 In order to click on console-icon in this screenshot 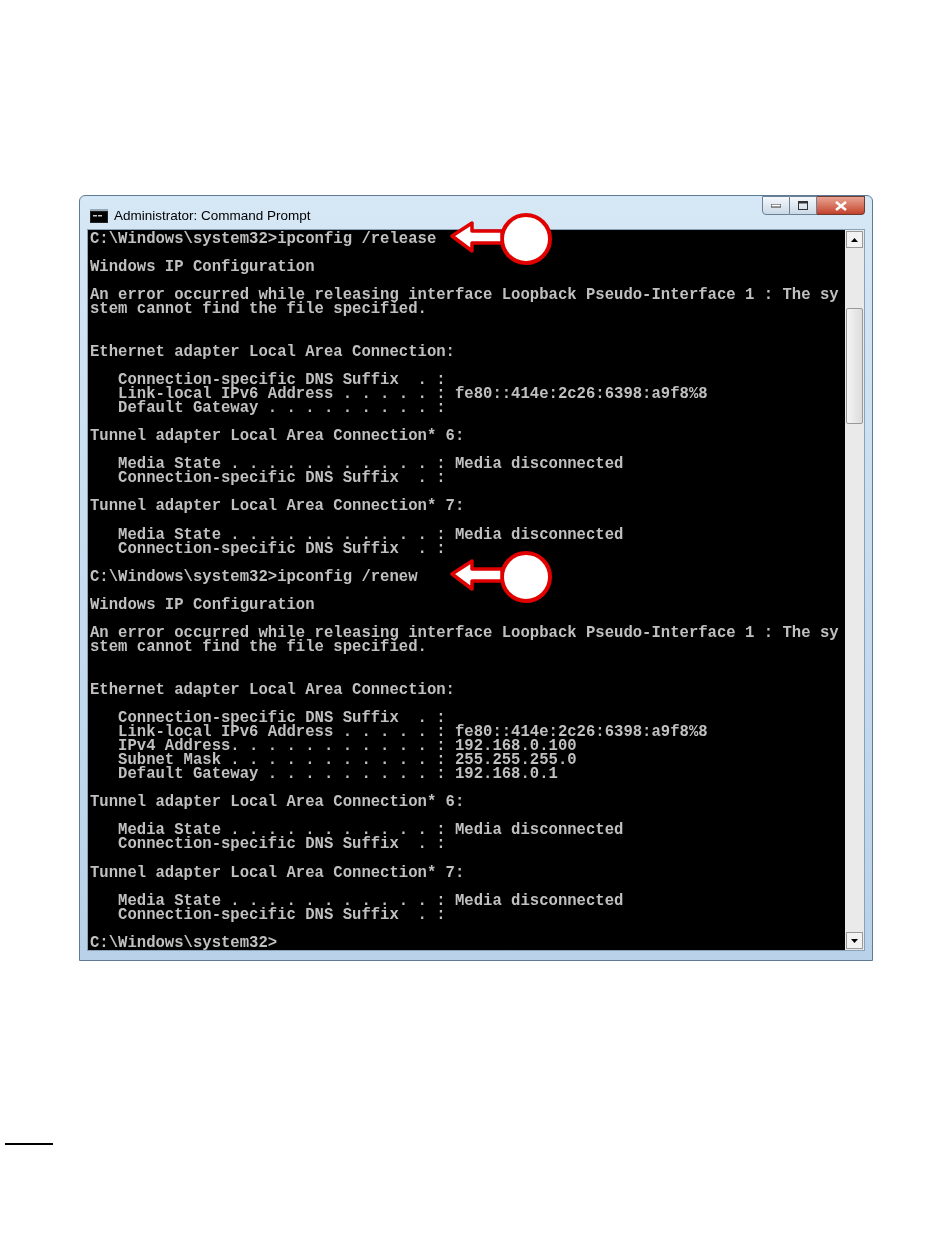, I will do `click(99, 216)`.